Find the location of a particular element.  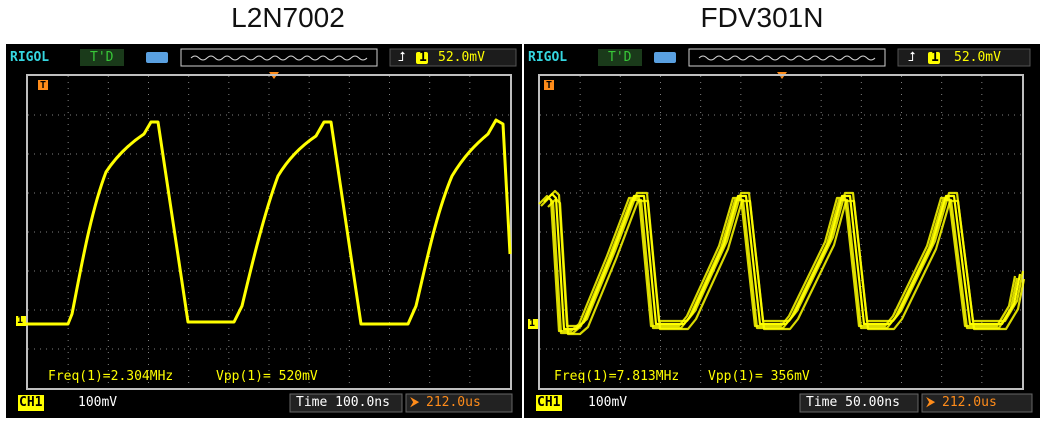

vpp-readout: Vpp(1)= 520mV is located at coordinates (267, 376).